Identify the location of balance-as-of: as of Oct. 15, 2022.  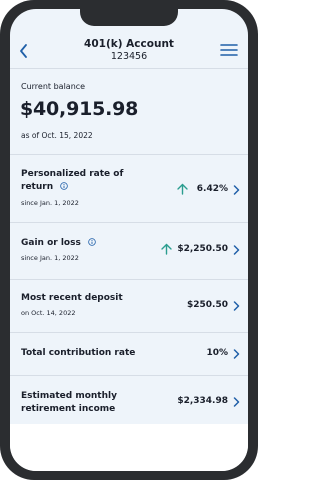
(57, 135).